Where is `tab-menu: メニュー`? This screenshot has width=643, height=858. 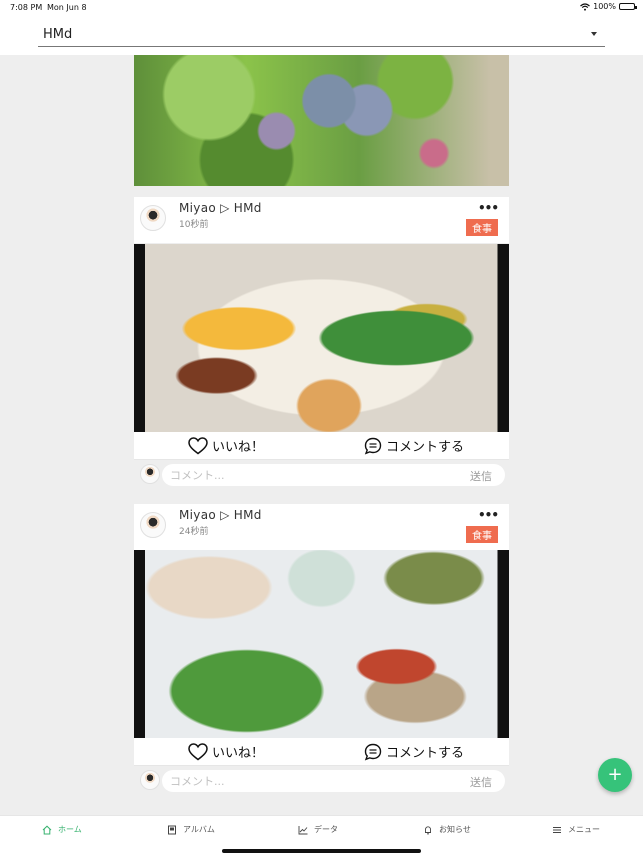
tab-menu: メニュー is located at coordinates (576, 829).